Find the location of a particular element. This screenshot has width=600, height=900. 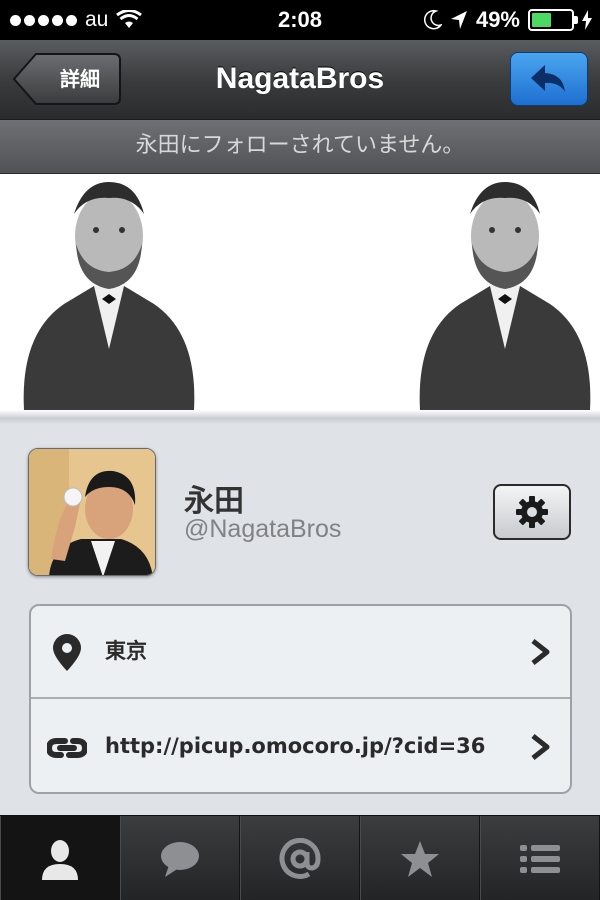

tab-bar is located at coordinates (300, 857).